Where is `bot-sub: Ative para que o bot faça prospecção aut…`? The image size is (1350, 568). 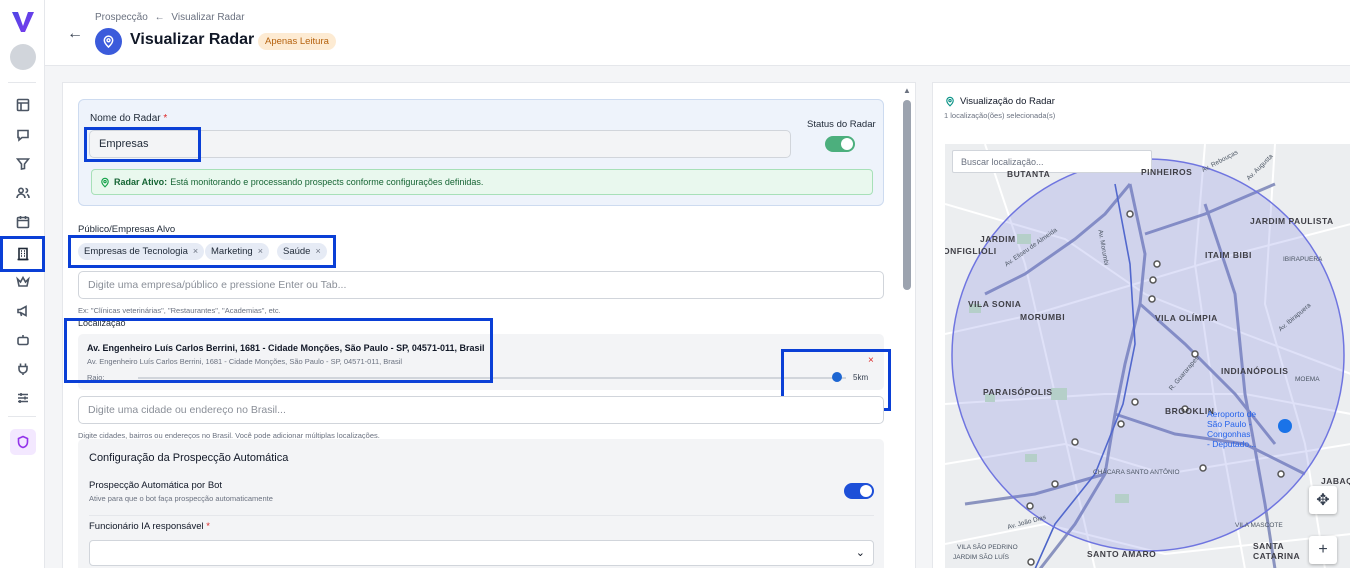
bot-sub: Ative para que o bot faça prospecção aut… is located at coordinates (181, 498).